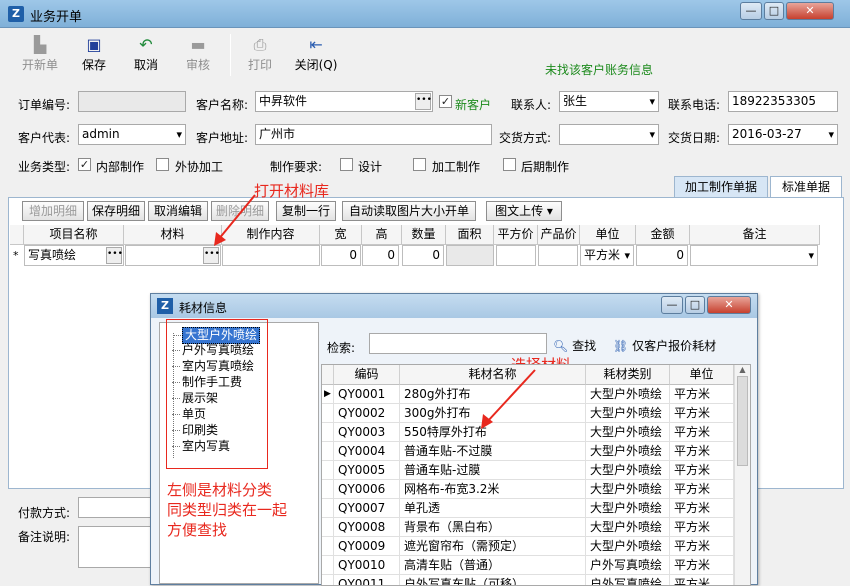 The image size is (850, 586). I want to click on delivery-method-select, so click(609, 134).